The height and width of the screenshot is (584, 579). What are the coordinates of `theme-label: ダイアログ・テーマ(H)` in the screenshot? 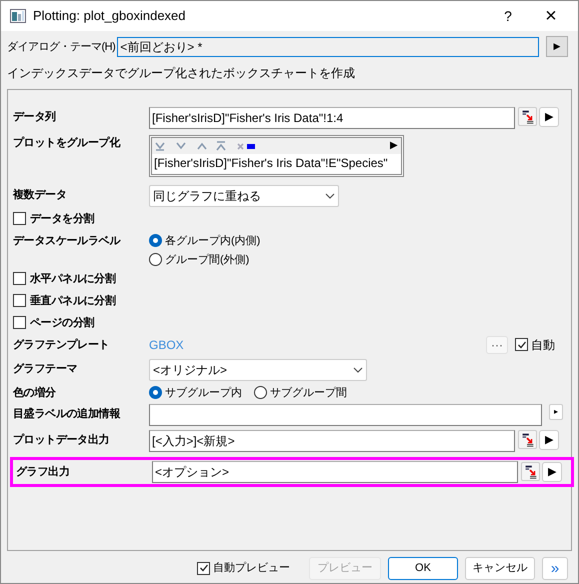 It's located at (61, 47).